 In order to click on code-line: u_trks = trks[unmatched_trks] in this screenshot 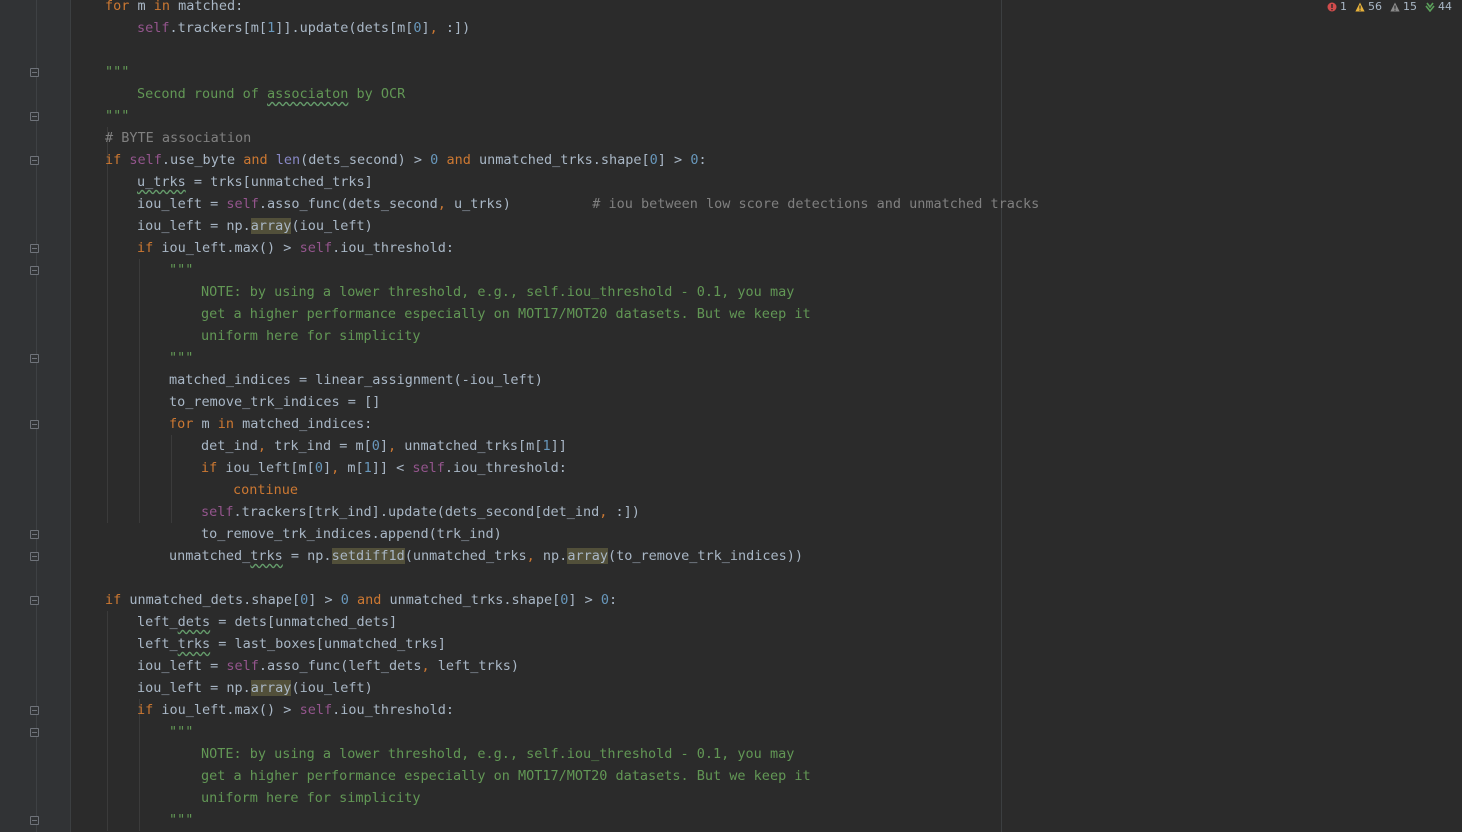, I will do `click(255, 182)`.